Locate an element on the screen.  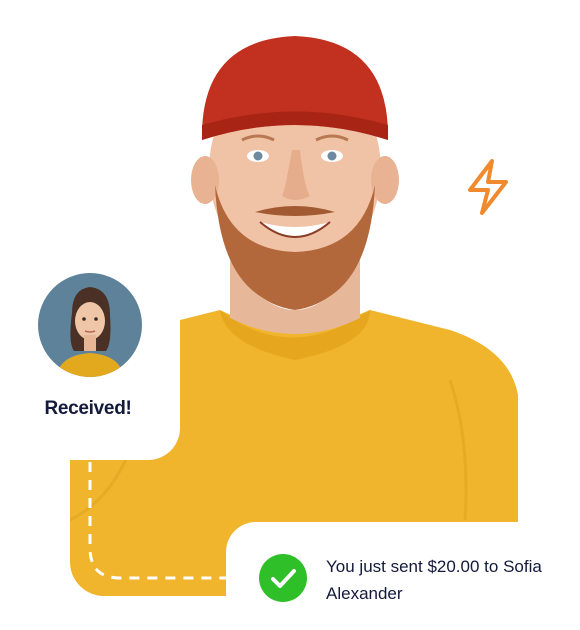
notification-message: You just sent $20.00 to Sofia Alexander is located at coordinates (434, 580).